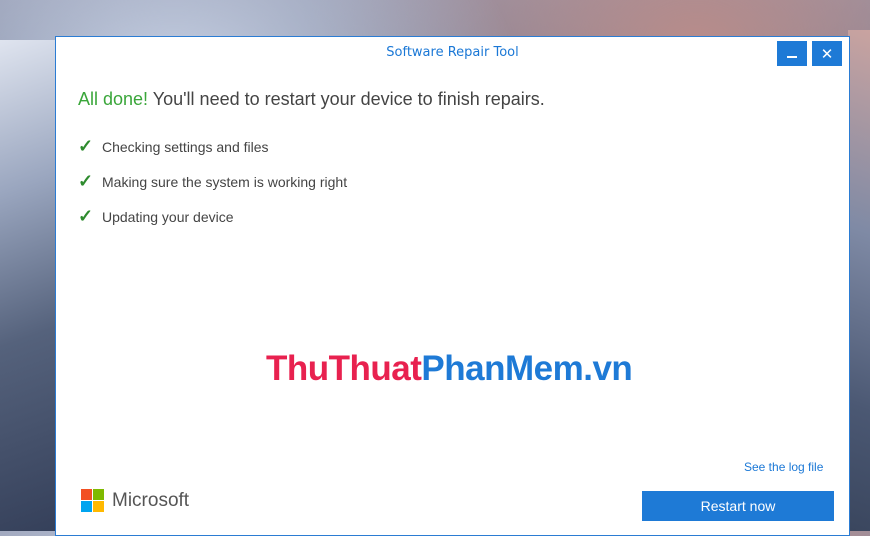 The height and width of the screenshot is (536, 870). What do you see at coordinates (168, 216) in the screenshot?
I see `step-label: Updating your device` at bounding box center [168, 216].